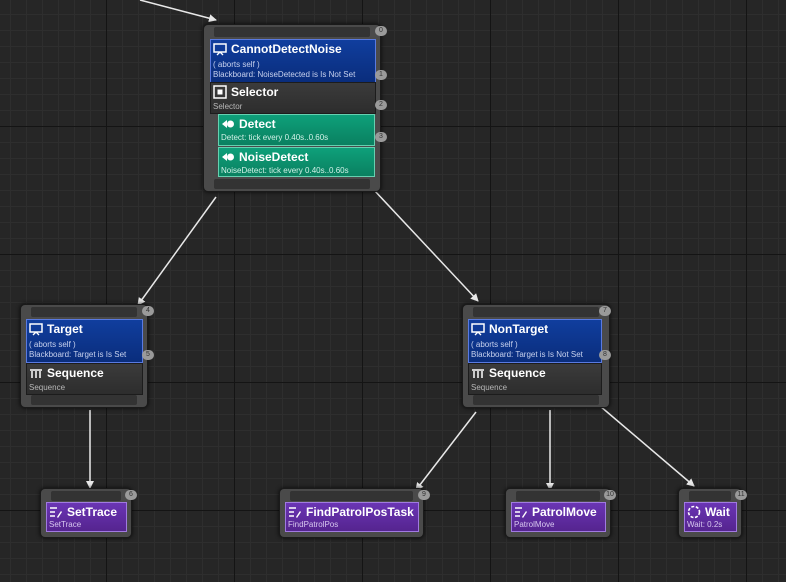 This screenshot has width=786, height=582. I want to click on decorator-condition: Blackboard: Target is Is Set, so click(78, 354).